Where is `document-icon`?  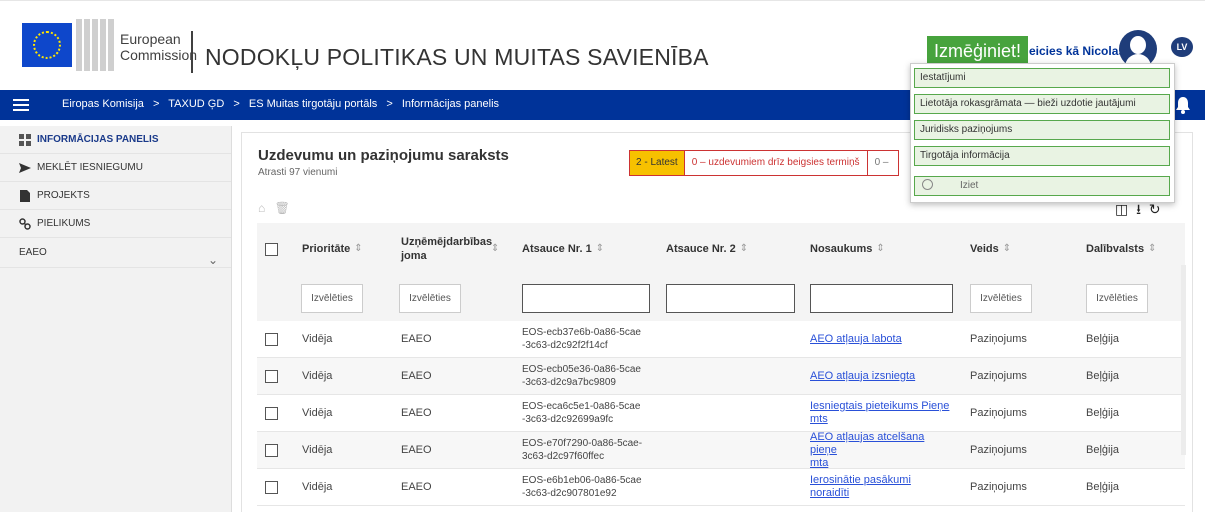 document-icon is located at coordinates (25, 196).